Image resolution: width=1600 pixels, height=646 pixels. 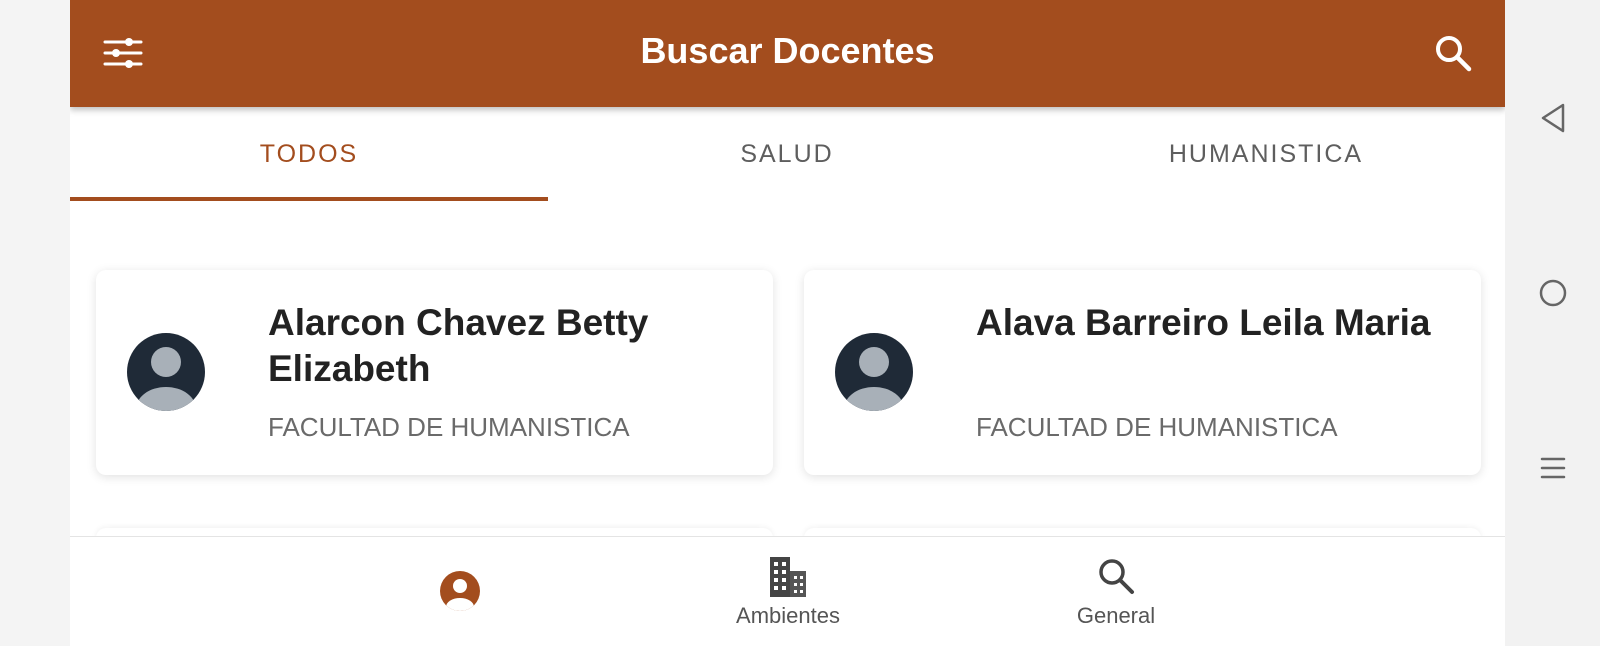 What do you see at coordinates (458, 345) in the screenshot?
I see `teacher-name: Alarcon Chavez Betty Elizabeth` at bounding box center [458, 345].